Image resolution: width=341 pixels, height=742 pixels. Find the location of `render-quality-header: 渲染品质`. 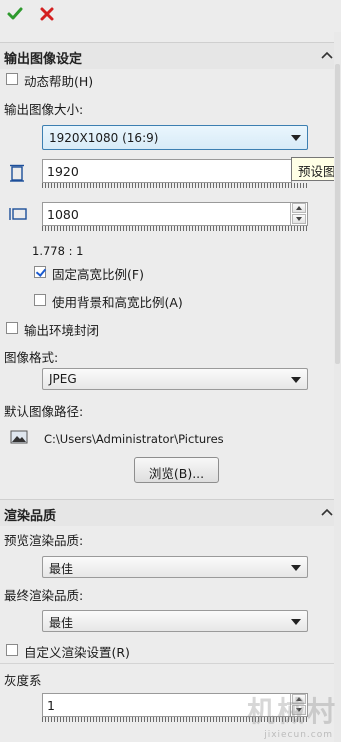

render-quality-header: 渲染品质 is located at coordinates (170, 512).